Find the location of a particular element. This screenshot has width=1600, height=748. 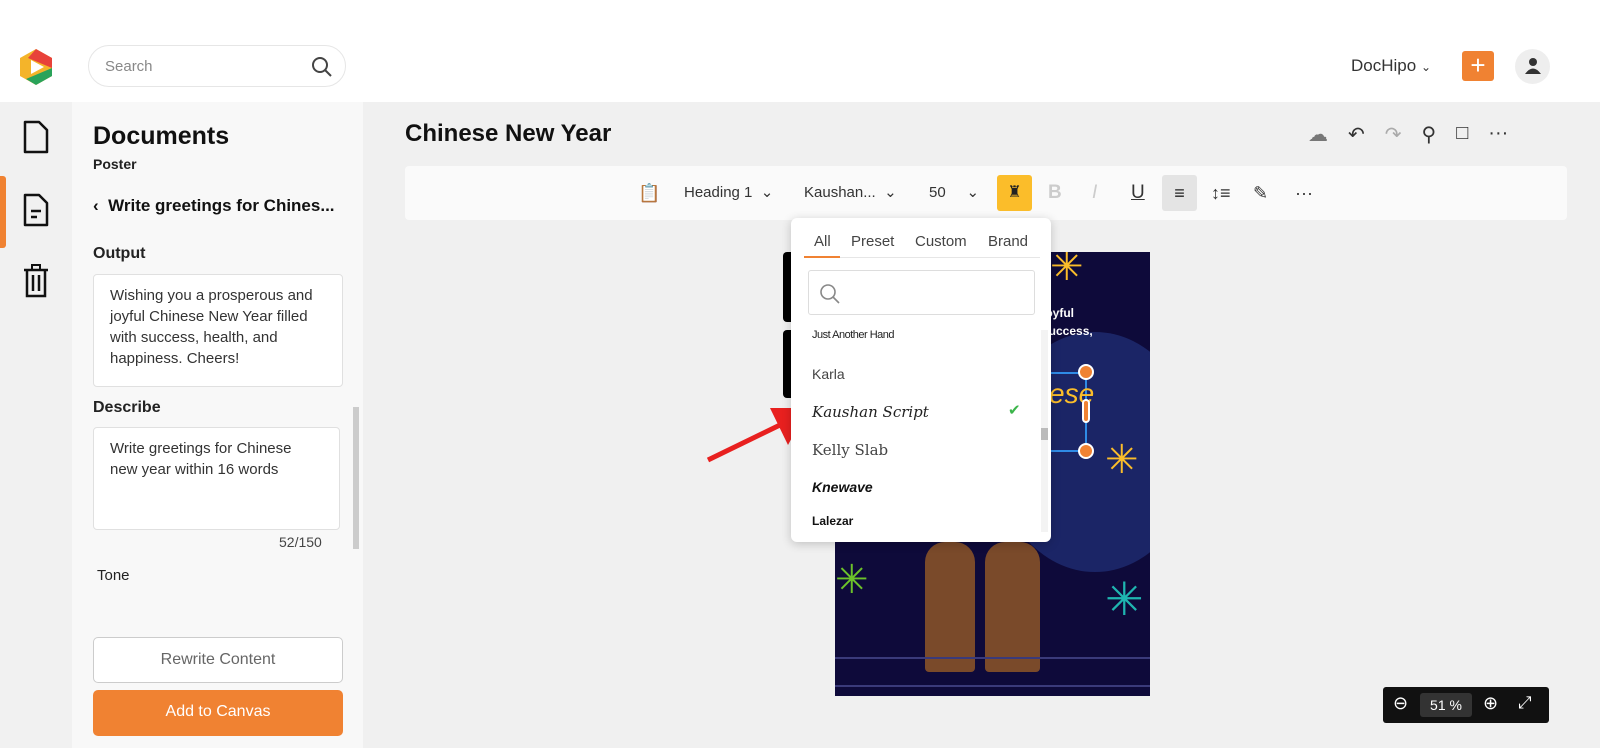

redo-icon: ↷ is located at coordinates (1393, 134).